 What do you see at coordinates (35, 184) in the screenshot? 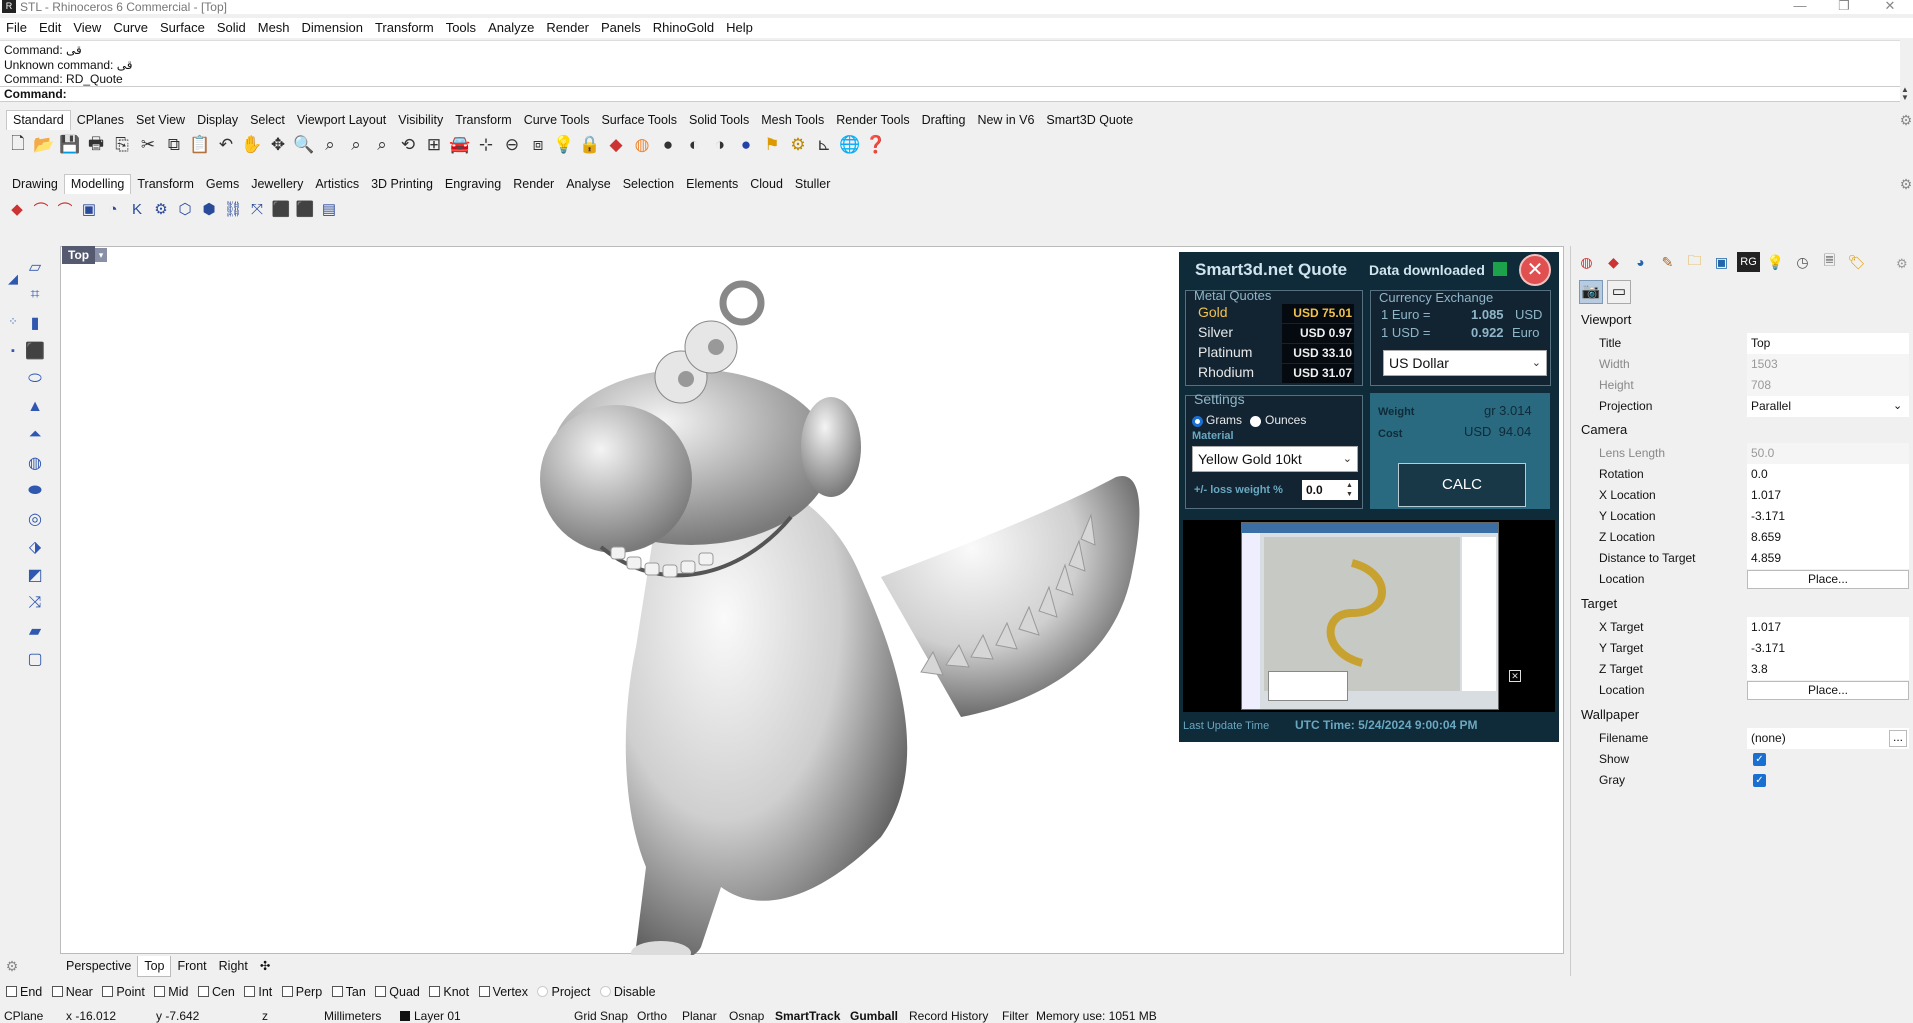
I see `tab-drawing: Drawing` at bounding box center [35, 184].